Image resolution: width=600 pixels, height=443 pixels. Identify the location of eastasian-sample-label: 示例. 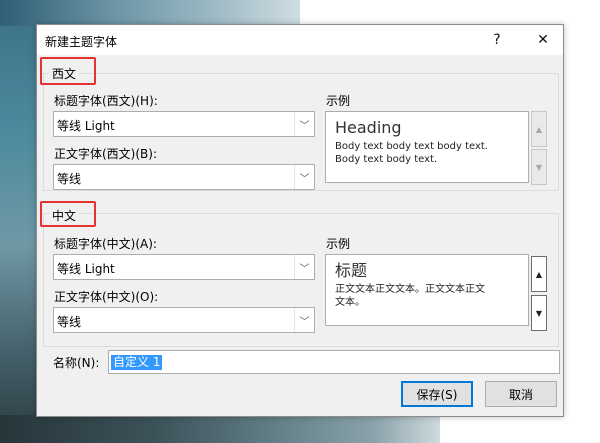
(338, 244).